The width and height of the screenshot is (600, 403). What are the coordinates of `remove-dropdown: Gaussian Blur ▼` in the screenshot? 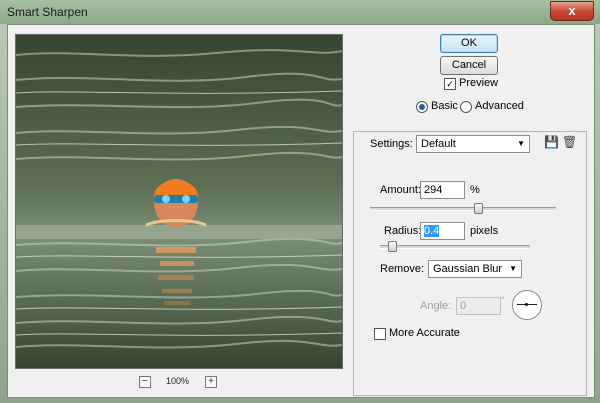 It's located at (475, 269).